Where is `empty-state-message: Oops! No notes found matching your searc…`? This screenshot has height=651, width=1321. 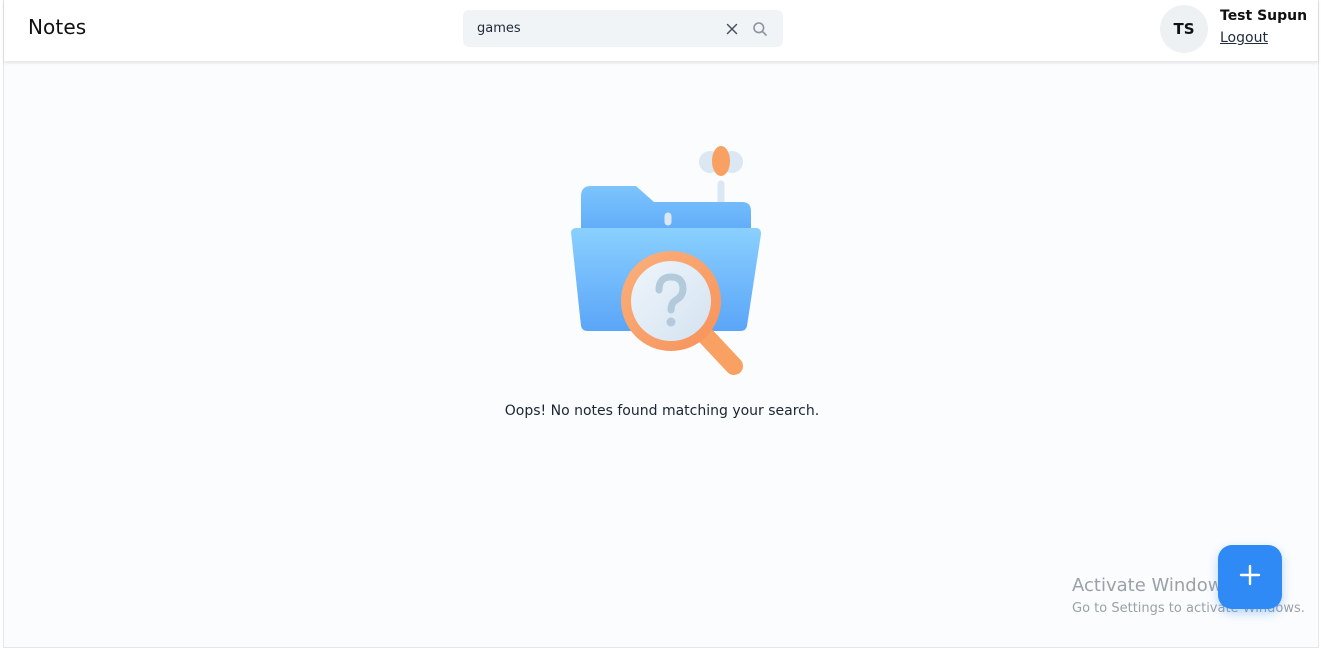
empty-state-message: Oops! No notes found matching your searc… is located at coordinates (662, 411).